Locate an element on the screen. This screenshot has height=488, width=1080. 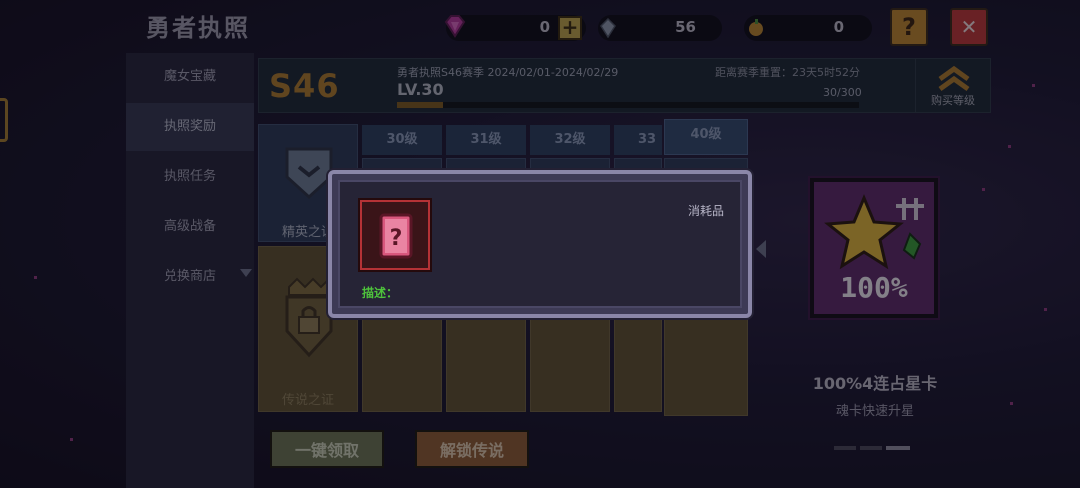
item-description-label: 描述： is located at coordinates (380, 293).